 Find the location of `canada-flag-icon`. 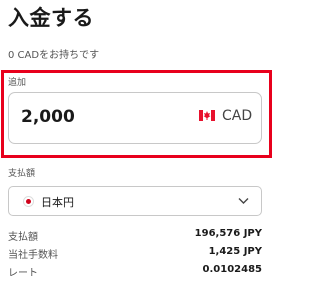

canada-flag-icon is located at coordinates (207, 115).